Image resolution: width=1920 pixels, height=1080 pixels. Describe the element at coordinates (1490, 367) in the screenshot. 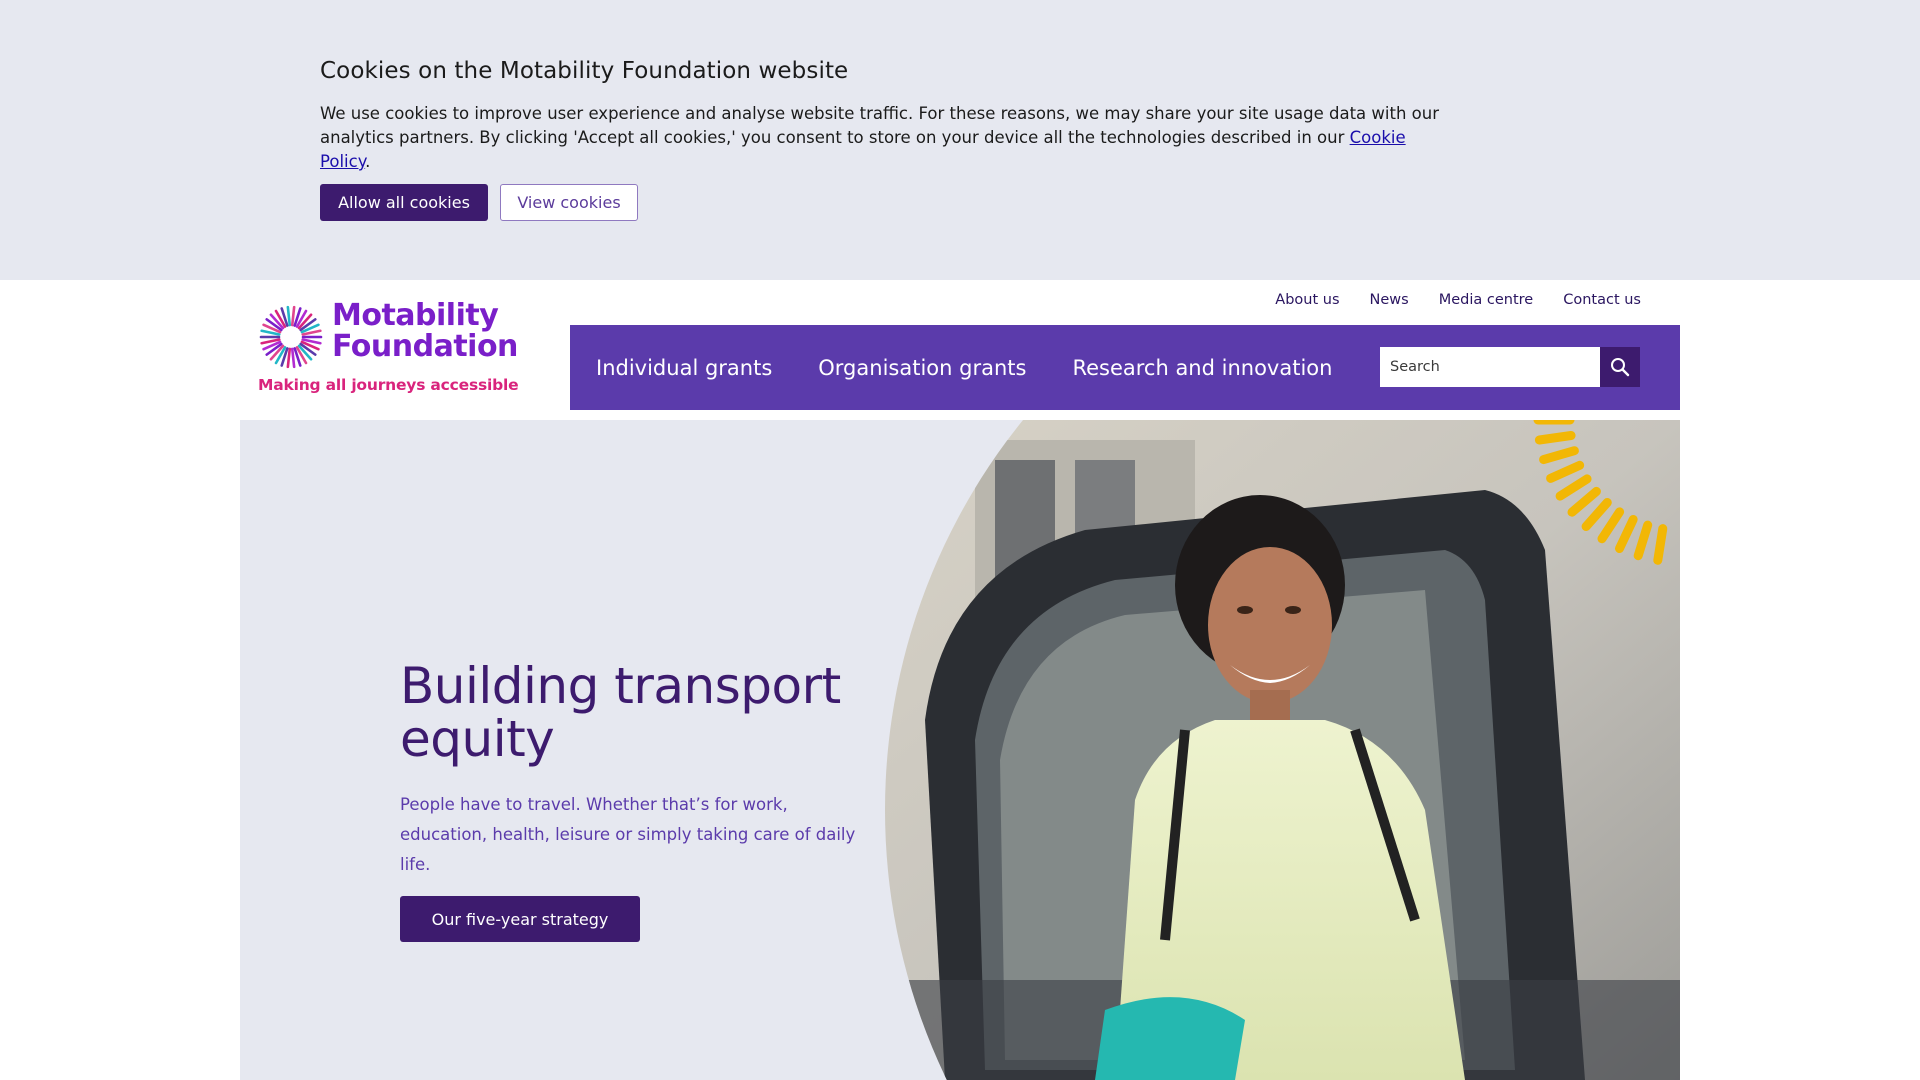

I see `search-input` at that location.